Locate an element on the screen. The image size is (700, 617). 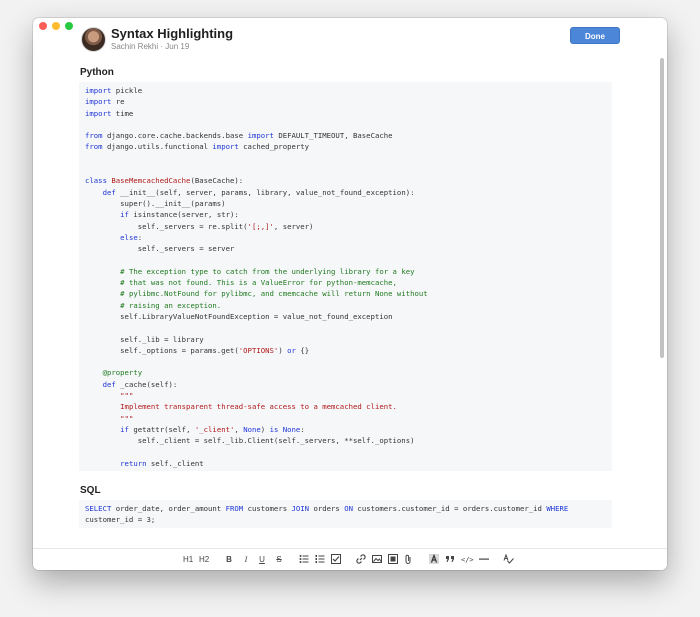
close-window-button is located at coordinates (43, 26).